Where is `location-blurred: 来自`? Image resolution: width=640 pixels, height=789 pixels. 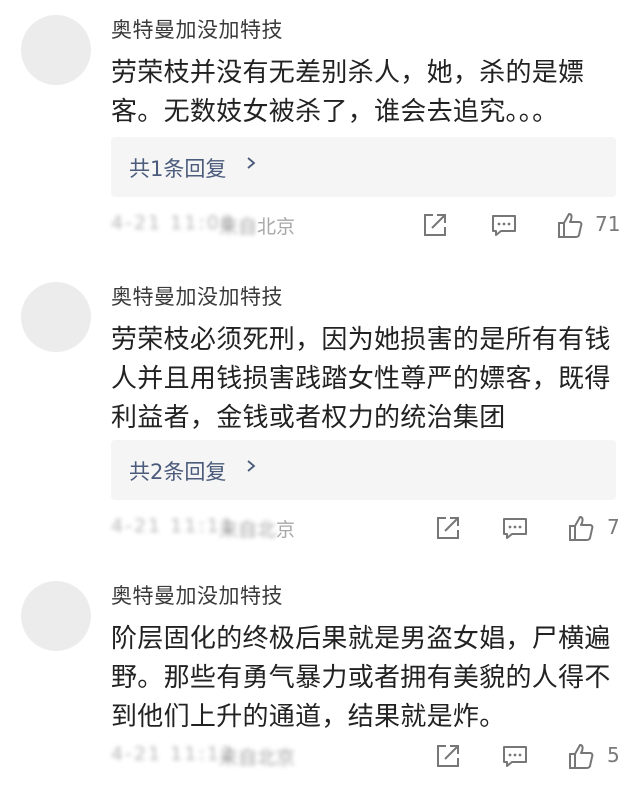 location-blurred: 来自 is located at coordinates (238, 227).